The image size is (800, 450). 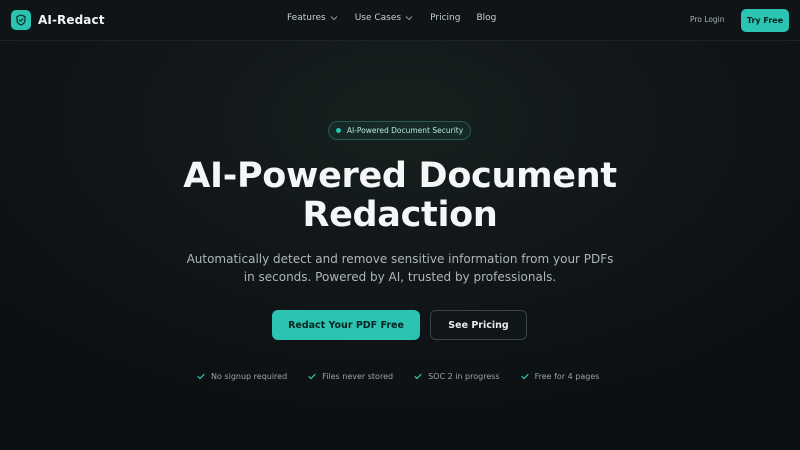 What do you see at coordinates (306, 18) in the screenshot?
I see `nav-item-label: Features` at bounding box center [306, 18].